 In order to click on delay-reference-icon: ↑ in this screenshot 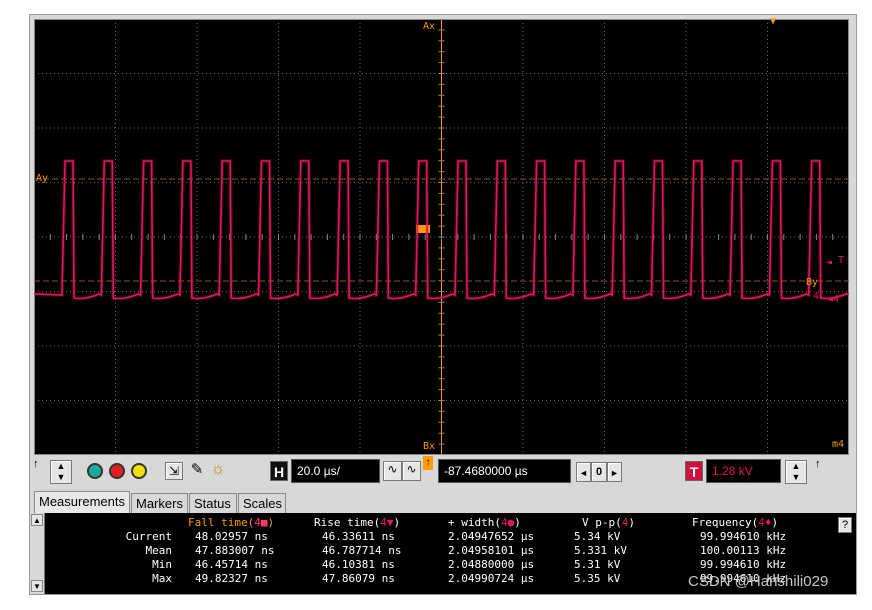, I will do `click(428, 463)`.